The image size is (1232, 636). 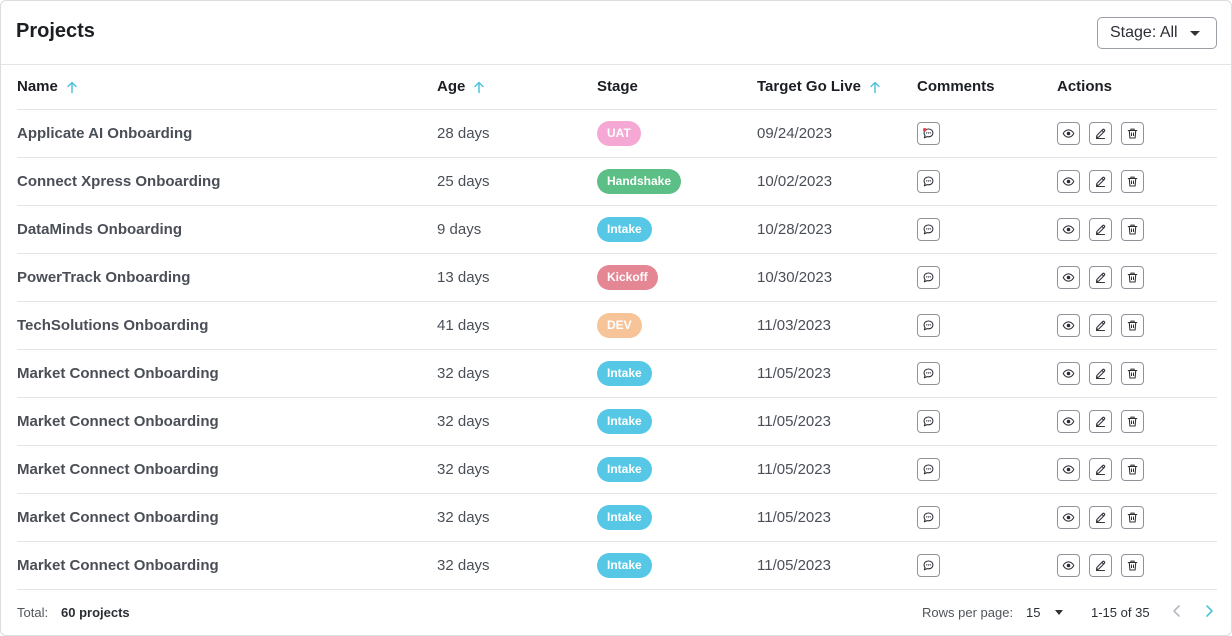 What do you see at coordinates (837, 277) in the screenshot?
I see `target-go-live-date: 10/30/2023` at bounding box center [837, 277].